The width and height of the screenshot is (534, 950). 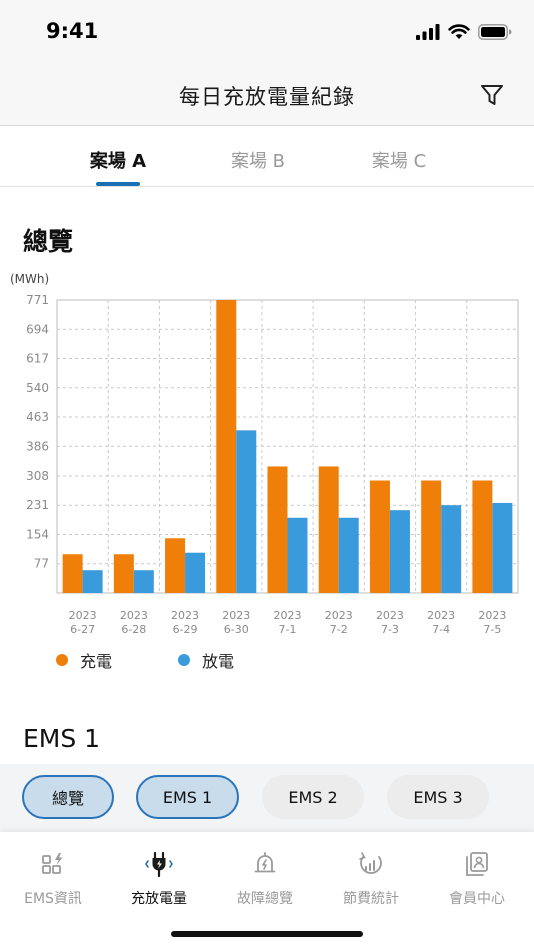 I want to click on wifi-icon, so click(x=459, y=31).